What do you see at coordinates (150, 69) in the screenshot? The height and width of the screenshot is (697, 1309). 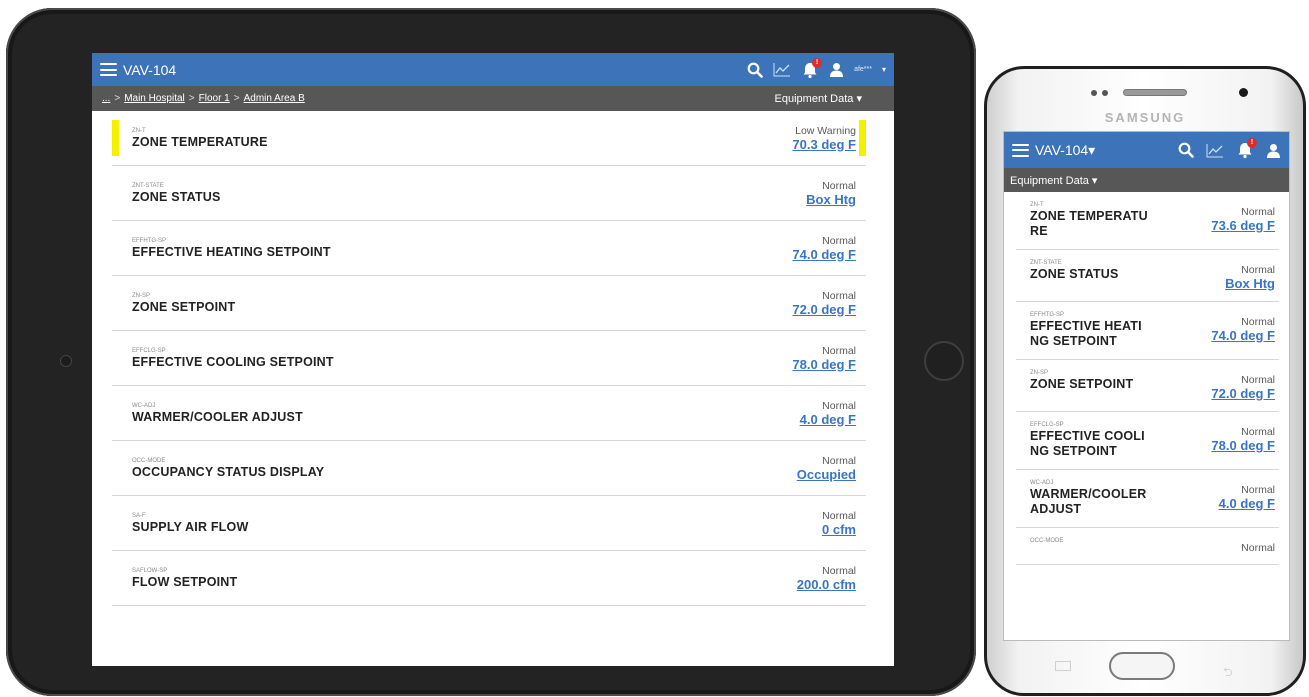 I see `app-title: VAV-104` at bounding box center [150, 69].